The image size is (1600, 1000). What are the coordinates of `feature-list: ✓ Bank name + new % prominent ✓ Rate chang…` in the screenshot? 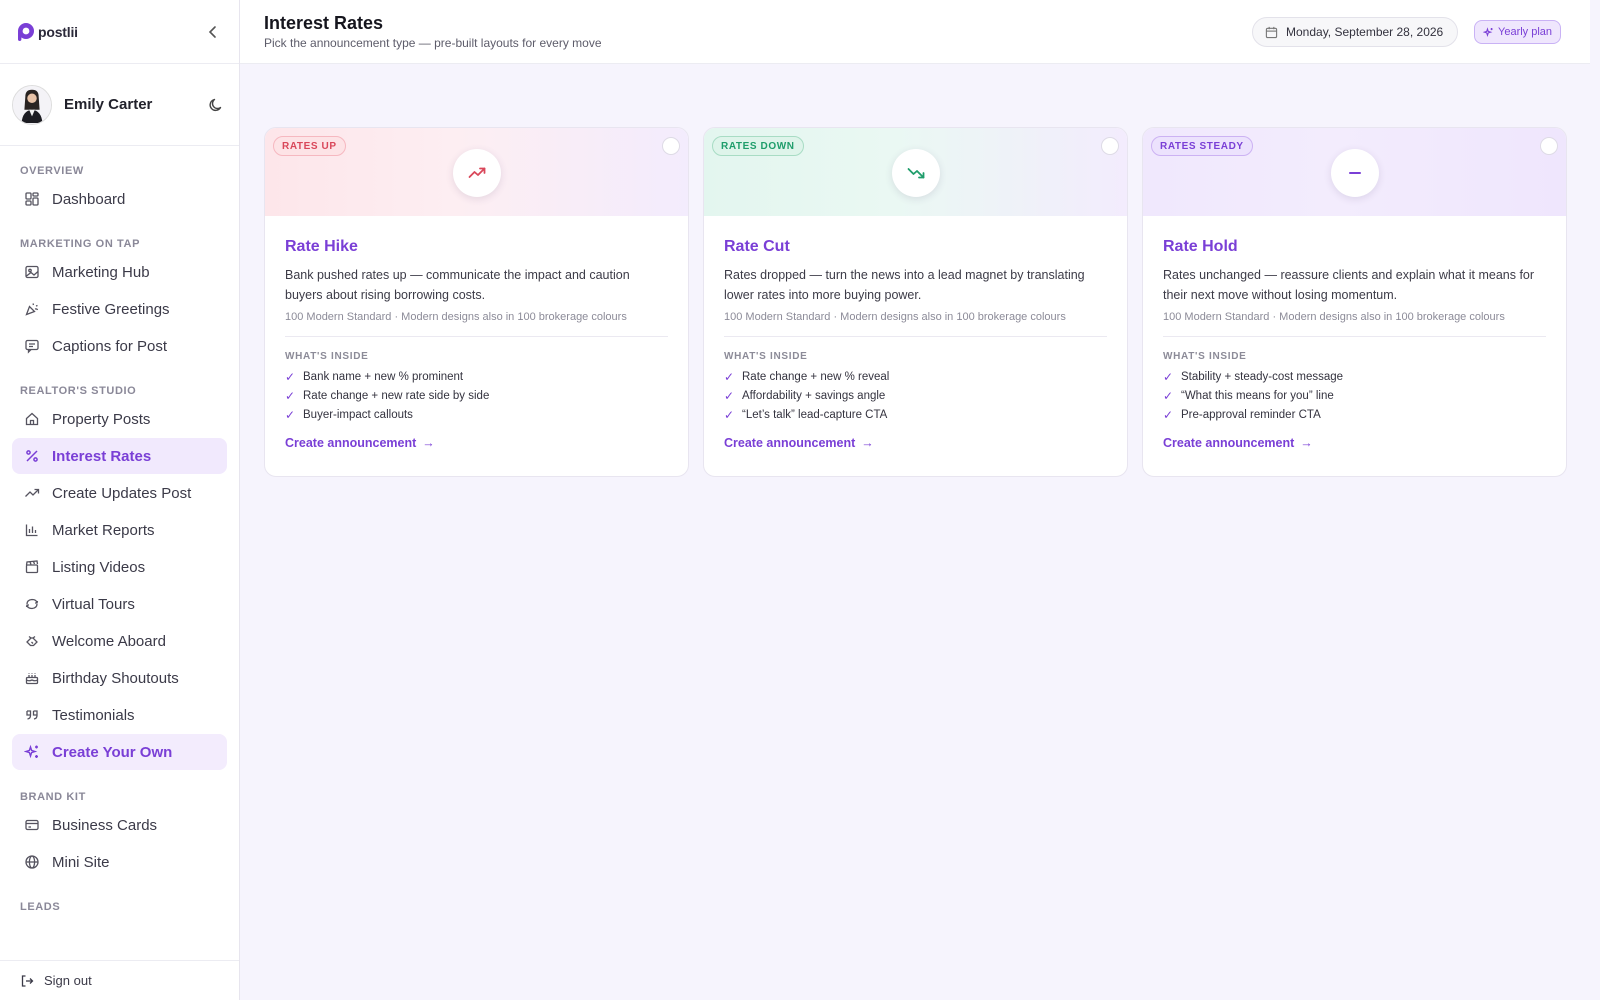 It's located at (476, 395).